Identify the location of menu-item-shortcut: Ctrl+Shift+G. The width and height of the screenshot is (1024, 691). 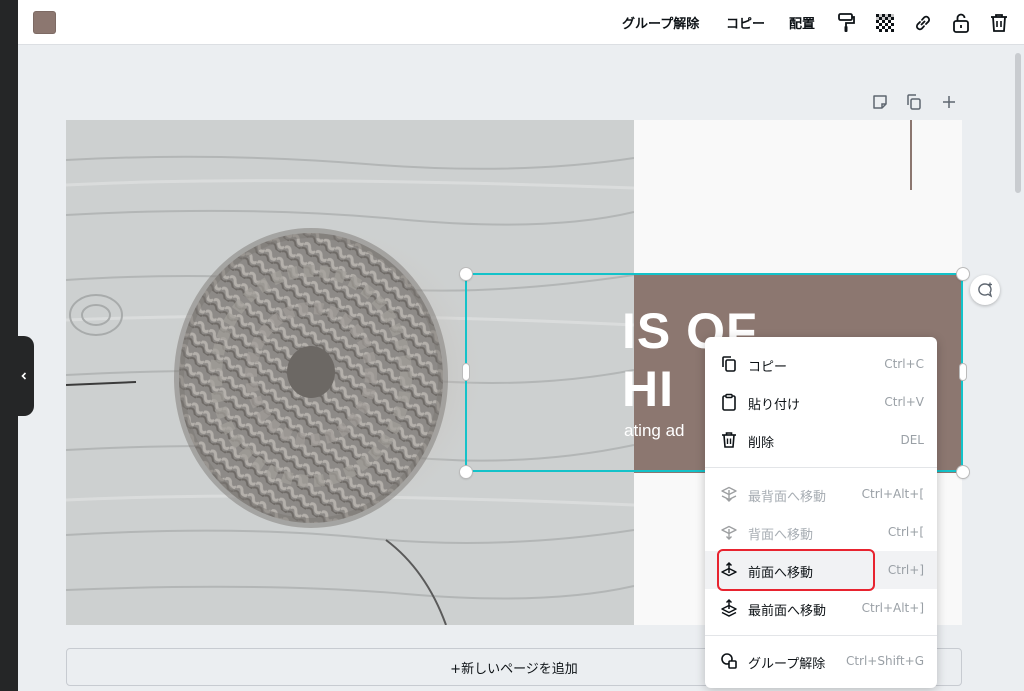
(884, 661).